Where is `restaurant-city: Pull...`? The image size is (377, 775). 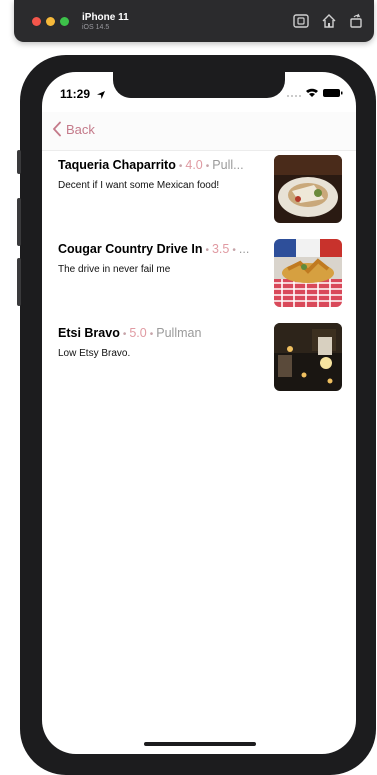
restaurant-city: Pull... is located at coordinates (228, 165).